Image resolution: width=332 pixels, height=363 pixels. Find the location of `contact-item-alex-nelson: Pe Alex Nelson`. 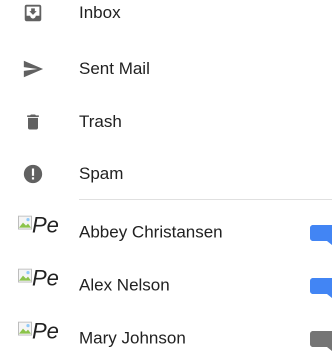

contact-item-alex-nelson: Pe Alex Nelson is located at coordinates (166, 284).